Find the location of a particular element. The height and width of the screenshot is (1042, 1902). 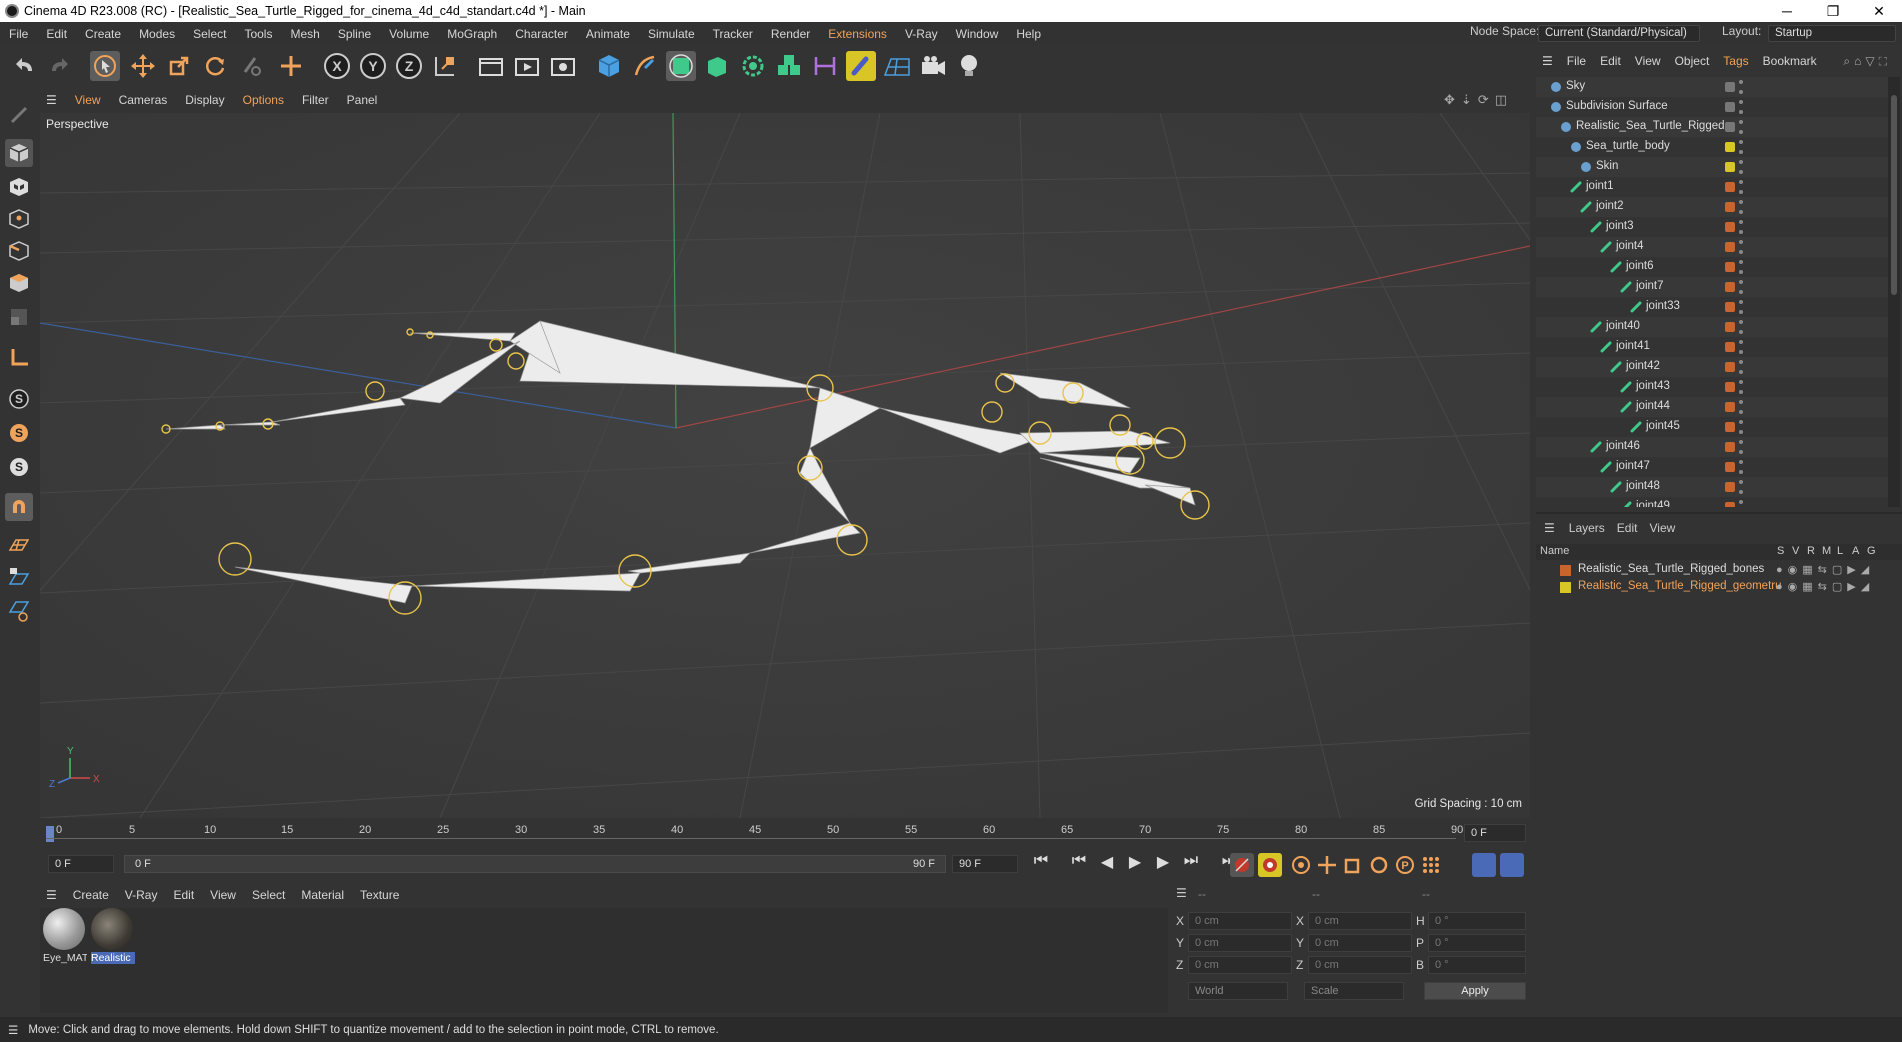

mograph-cloner-icon is located at coordinates (789, 66).